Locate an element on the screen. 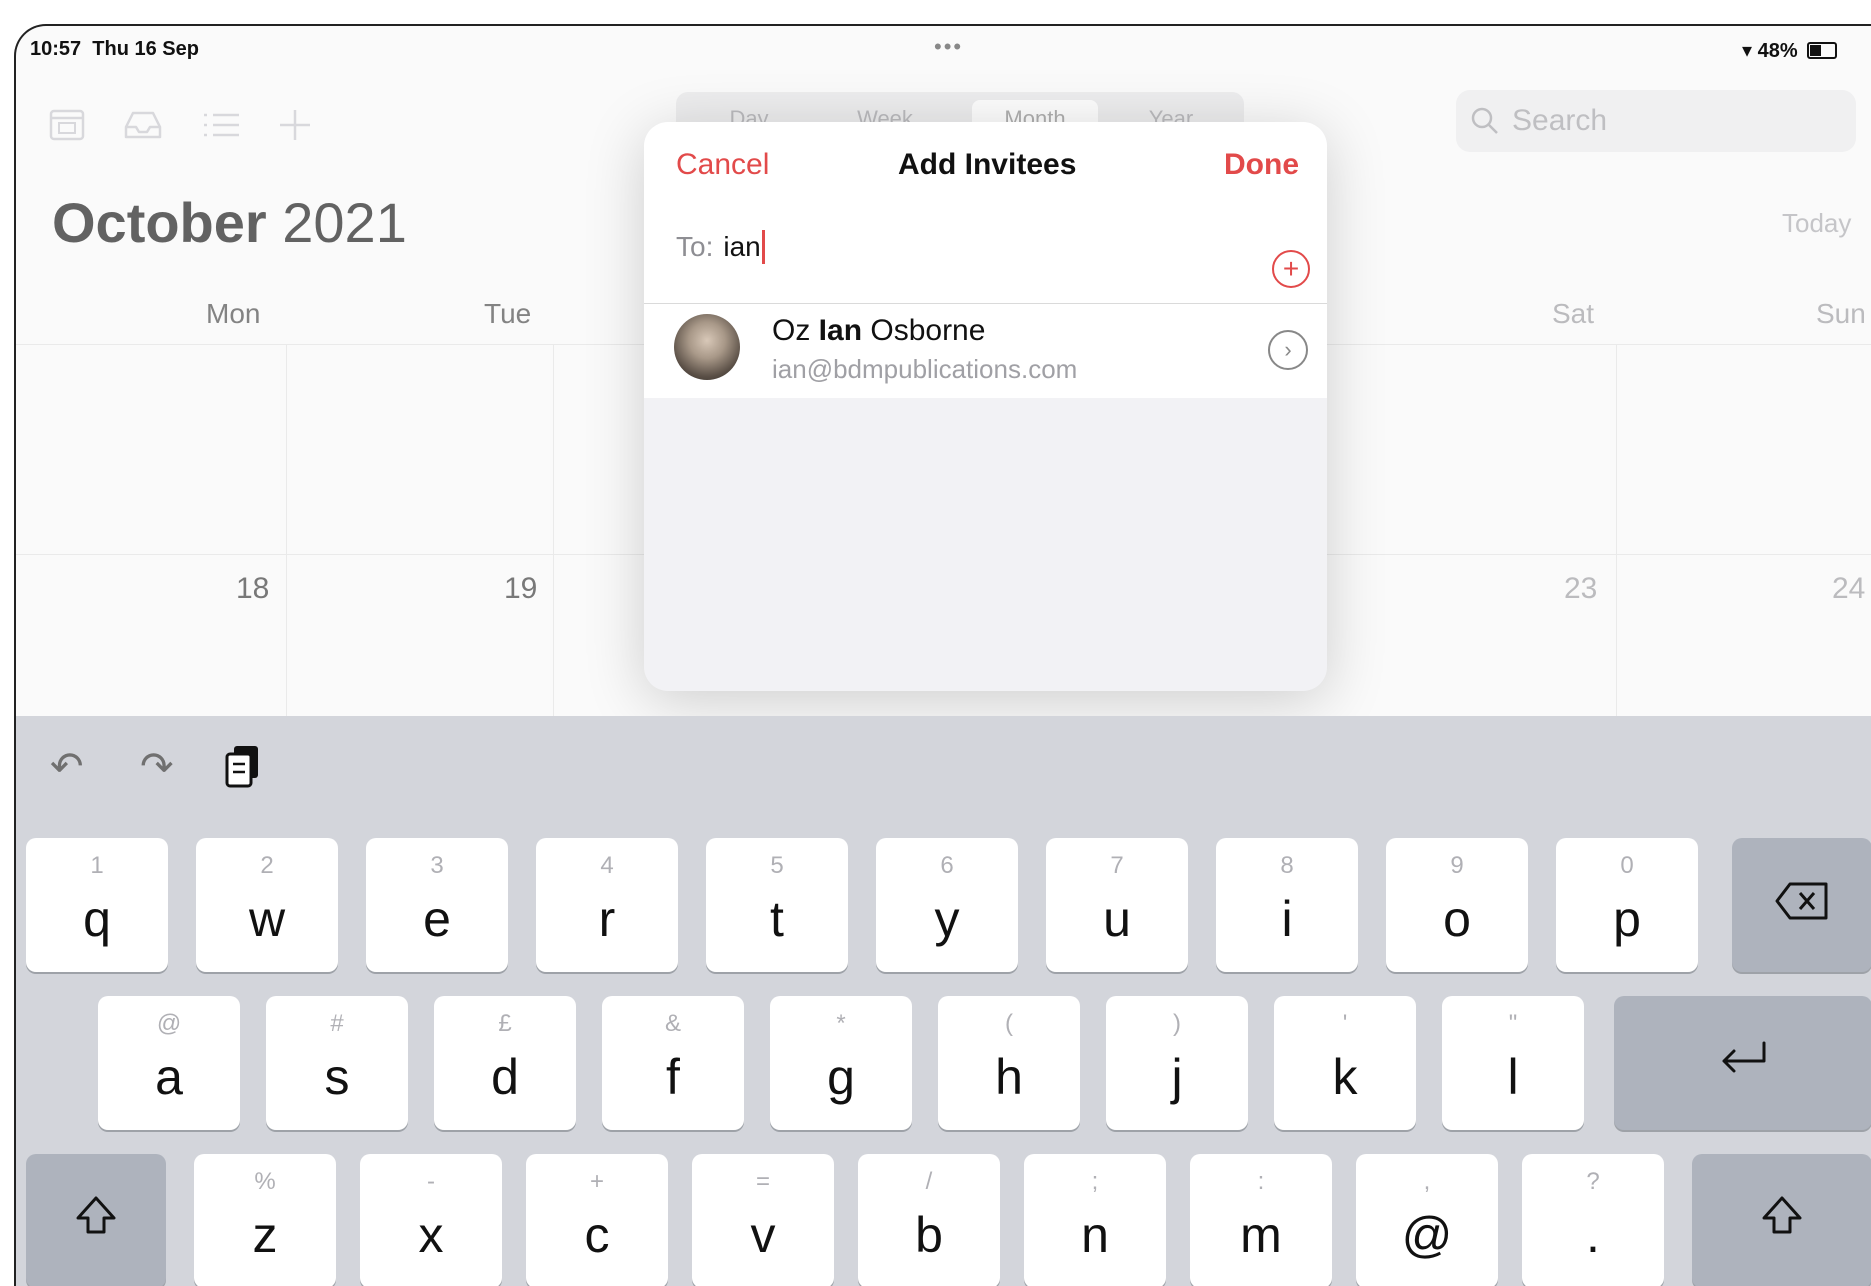 The width and height of the screenshot is (1871, 1286). wifi-icon: ▾ is located at coordinates (1747, 51).